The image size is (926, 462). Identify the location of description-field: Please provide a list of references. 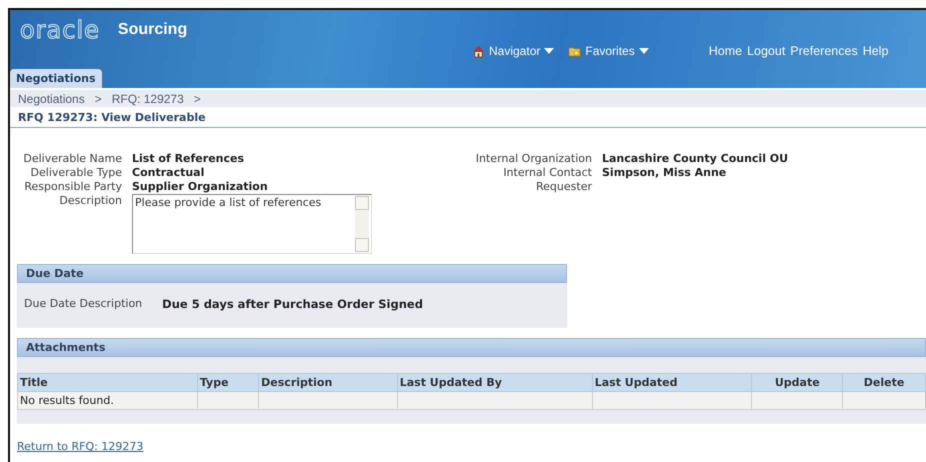
(252, 224).